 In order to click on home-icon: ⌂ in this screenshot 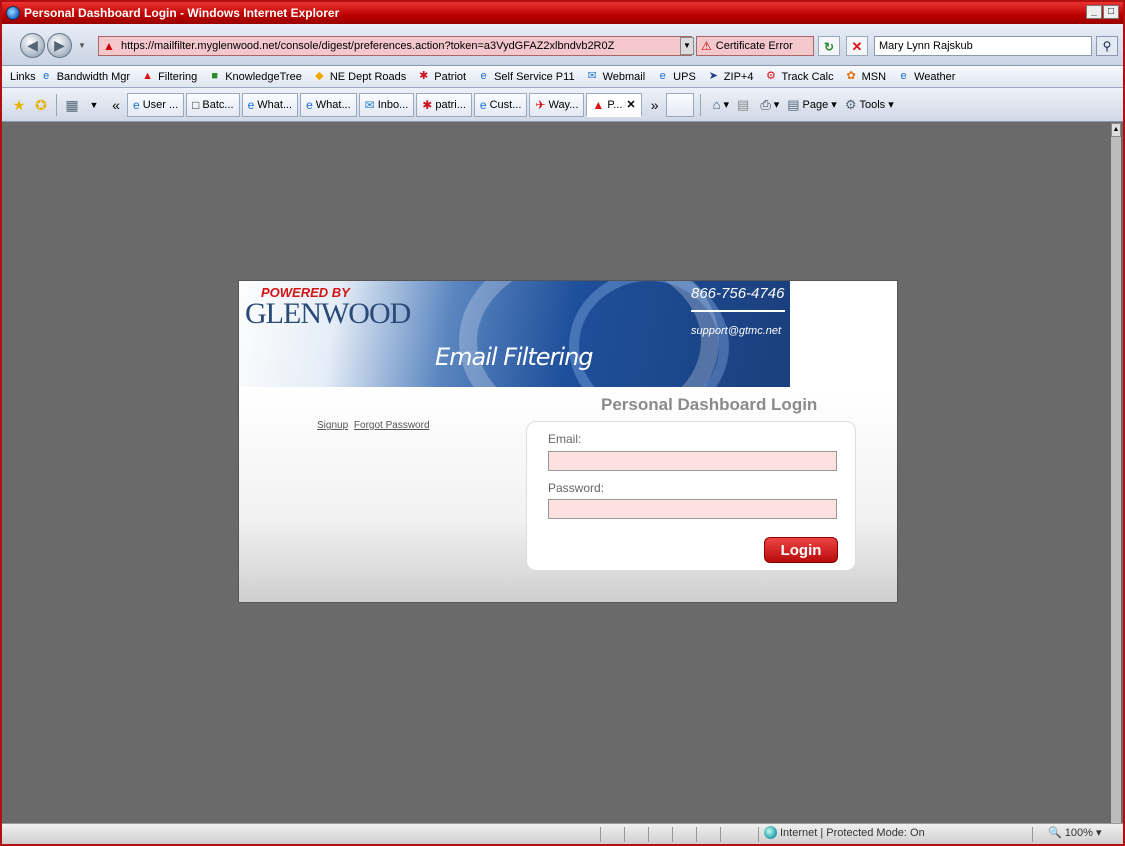, I will do `click(716, 104)`.